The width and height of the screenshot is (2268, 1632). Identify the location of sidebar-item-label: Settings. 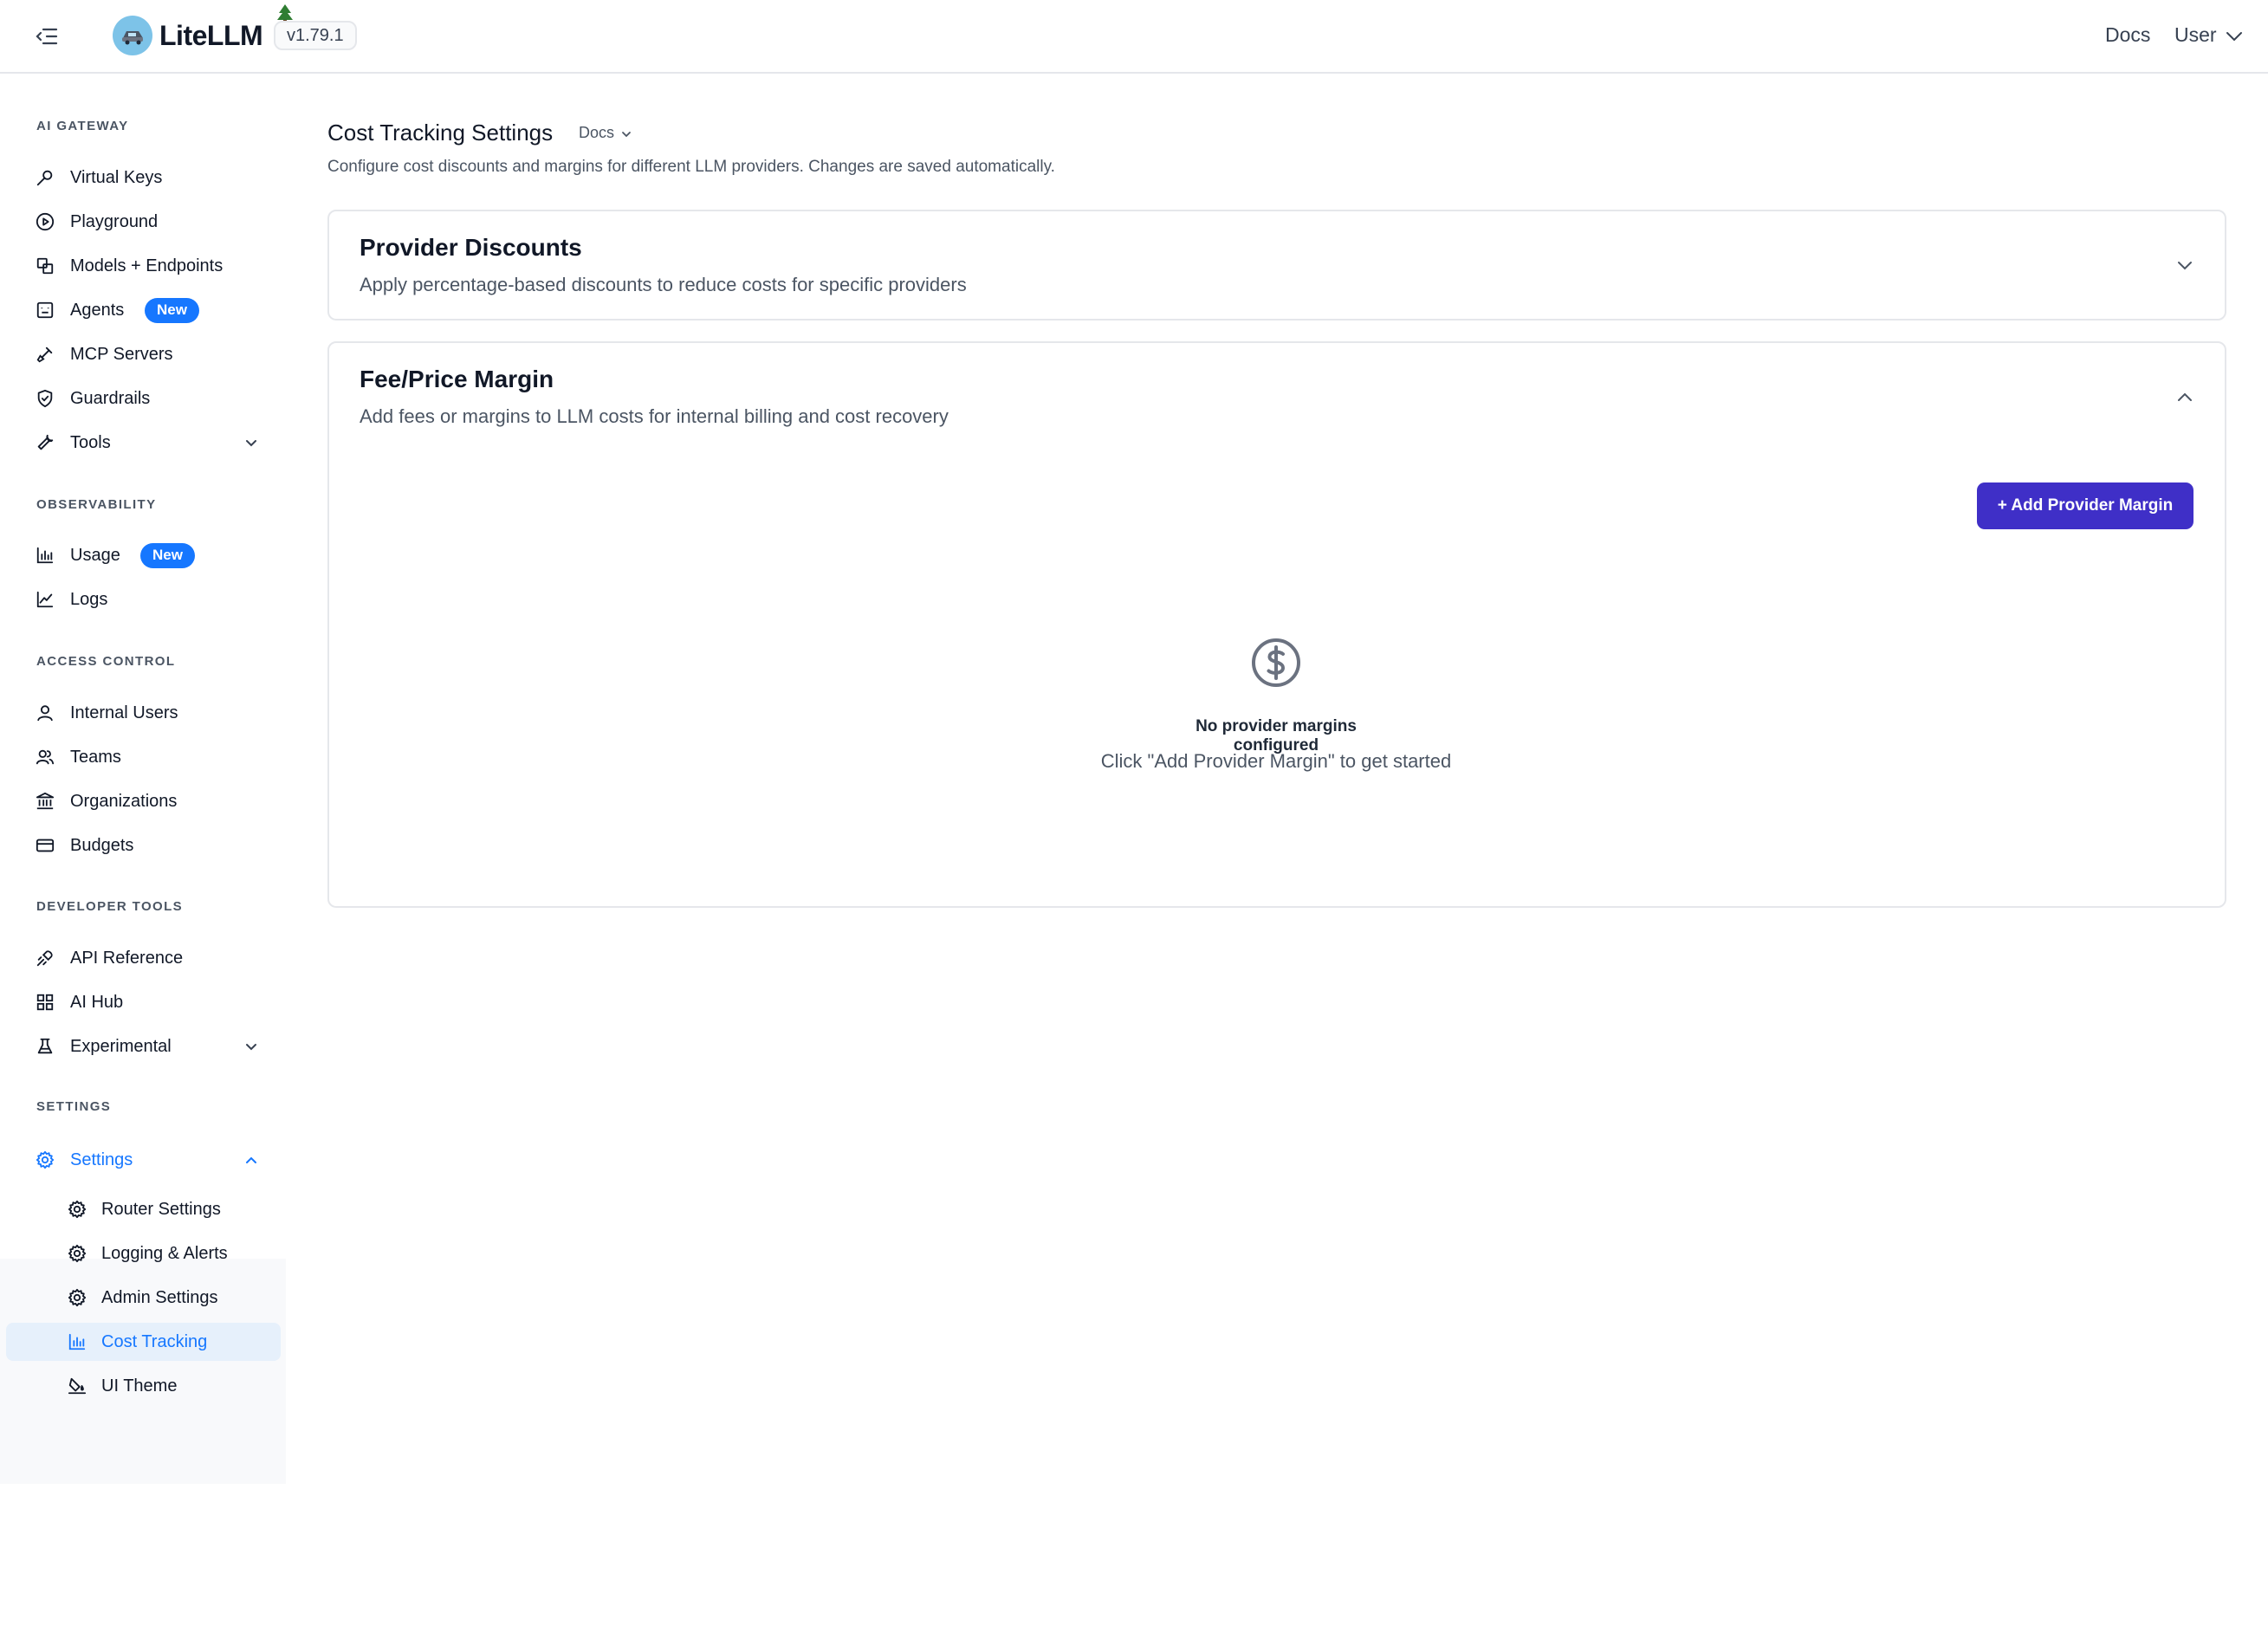
(101, 1159).